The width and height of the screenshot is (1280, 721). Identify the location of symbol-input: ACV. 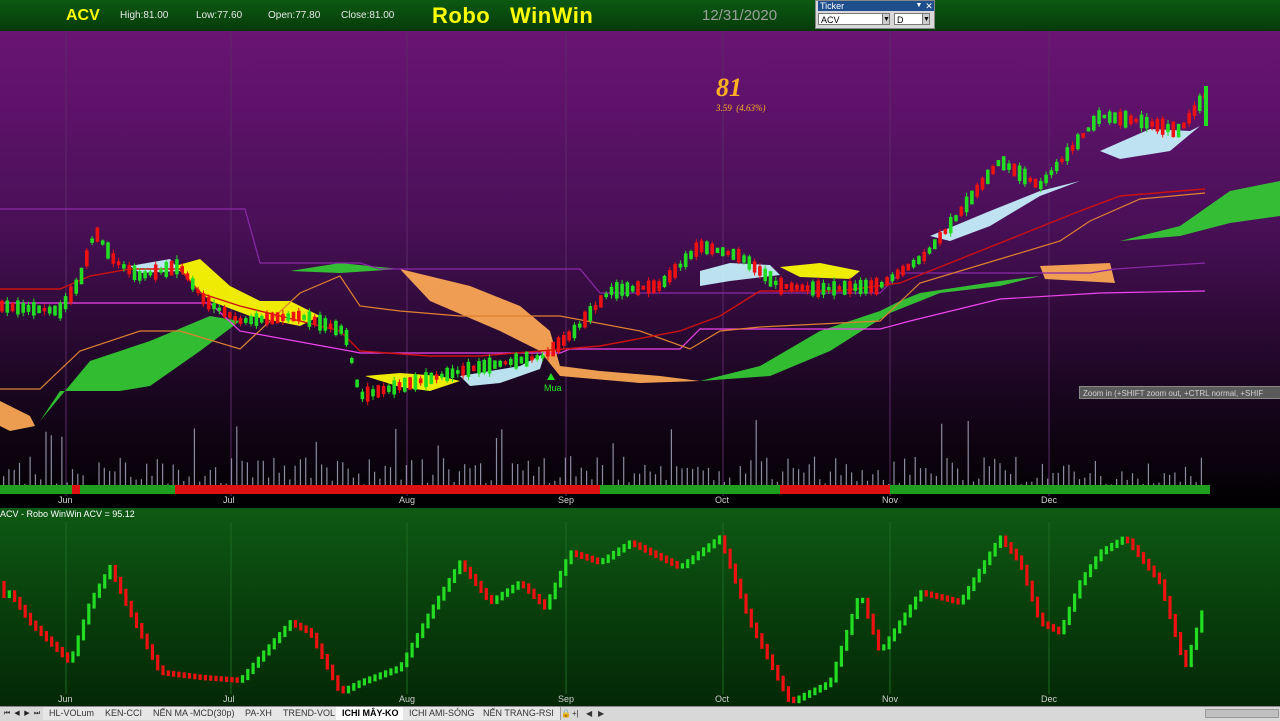
(853, 19).